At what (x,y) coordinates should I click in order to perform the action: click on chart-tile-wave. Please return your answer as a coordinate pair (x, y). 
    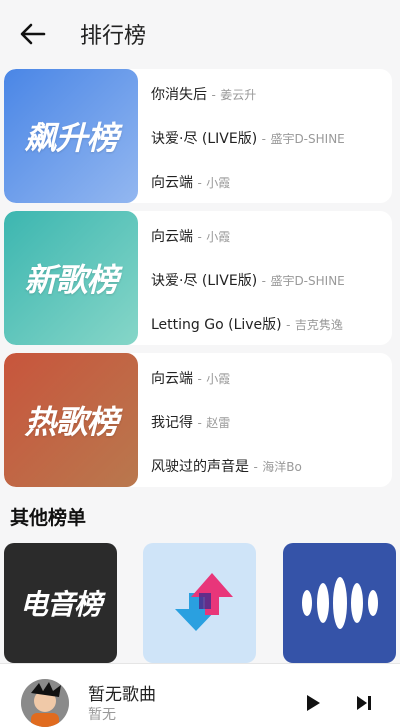
    Looking at the image, I should click on (339, 603).